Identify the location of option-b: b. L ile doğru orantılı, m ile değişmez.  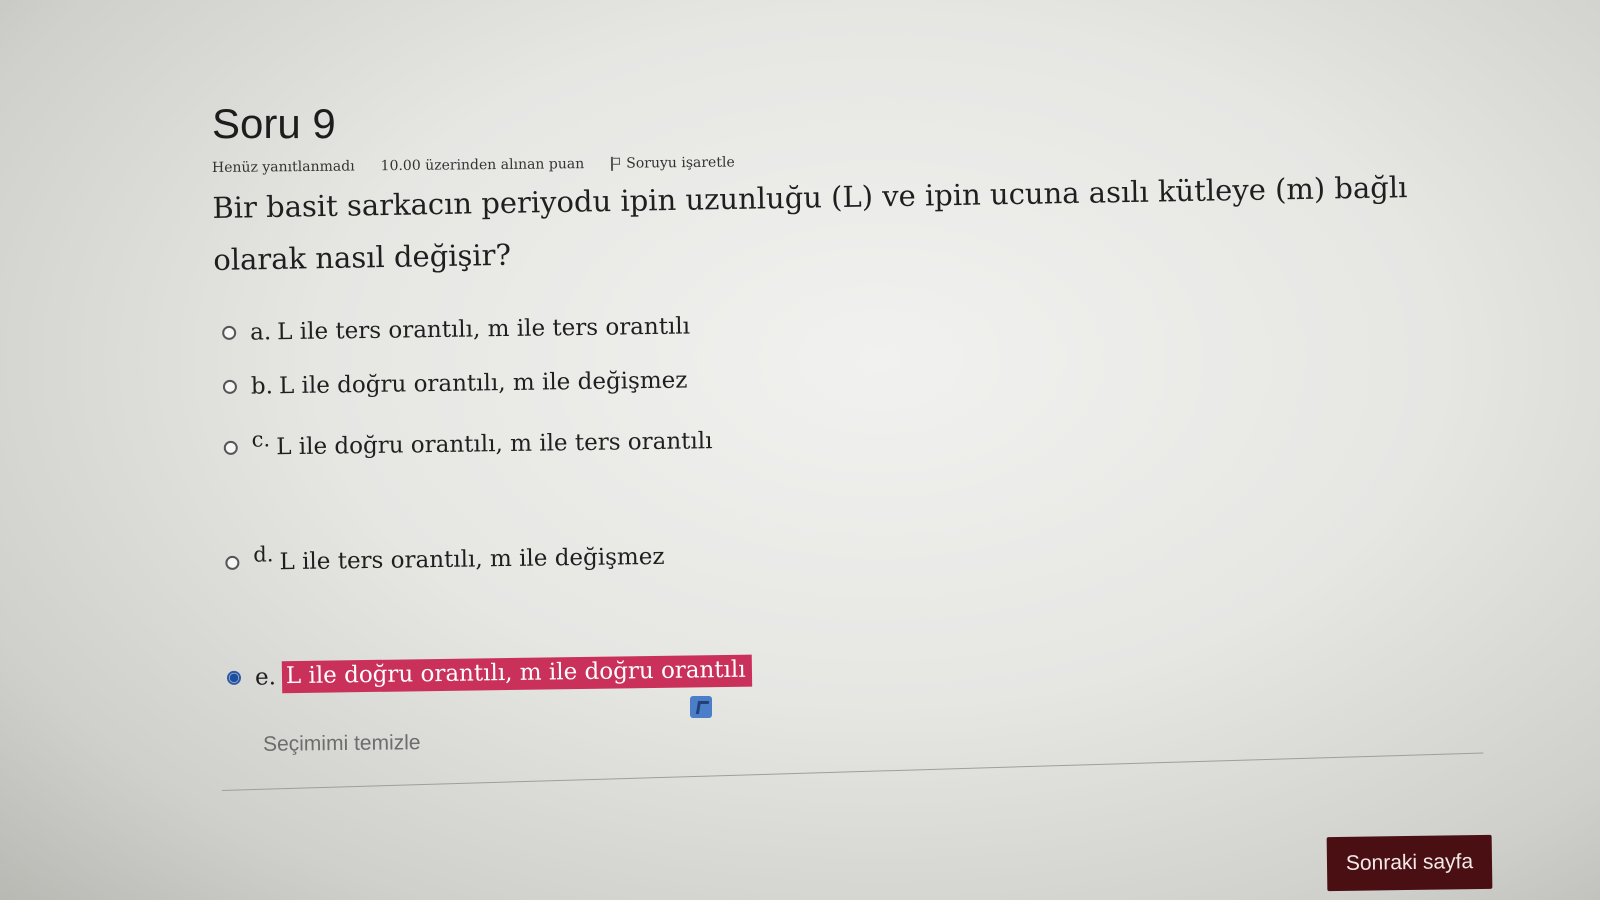
(455, 383).